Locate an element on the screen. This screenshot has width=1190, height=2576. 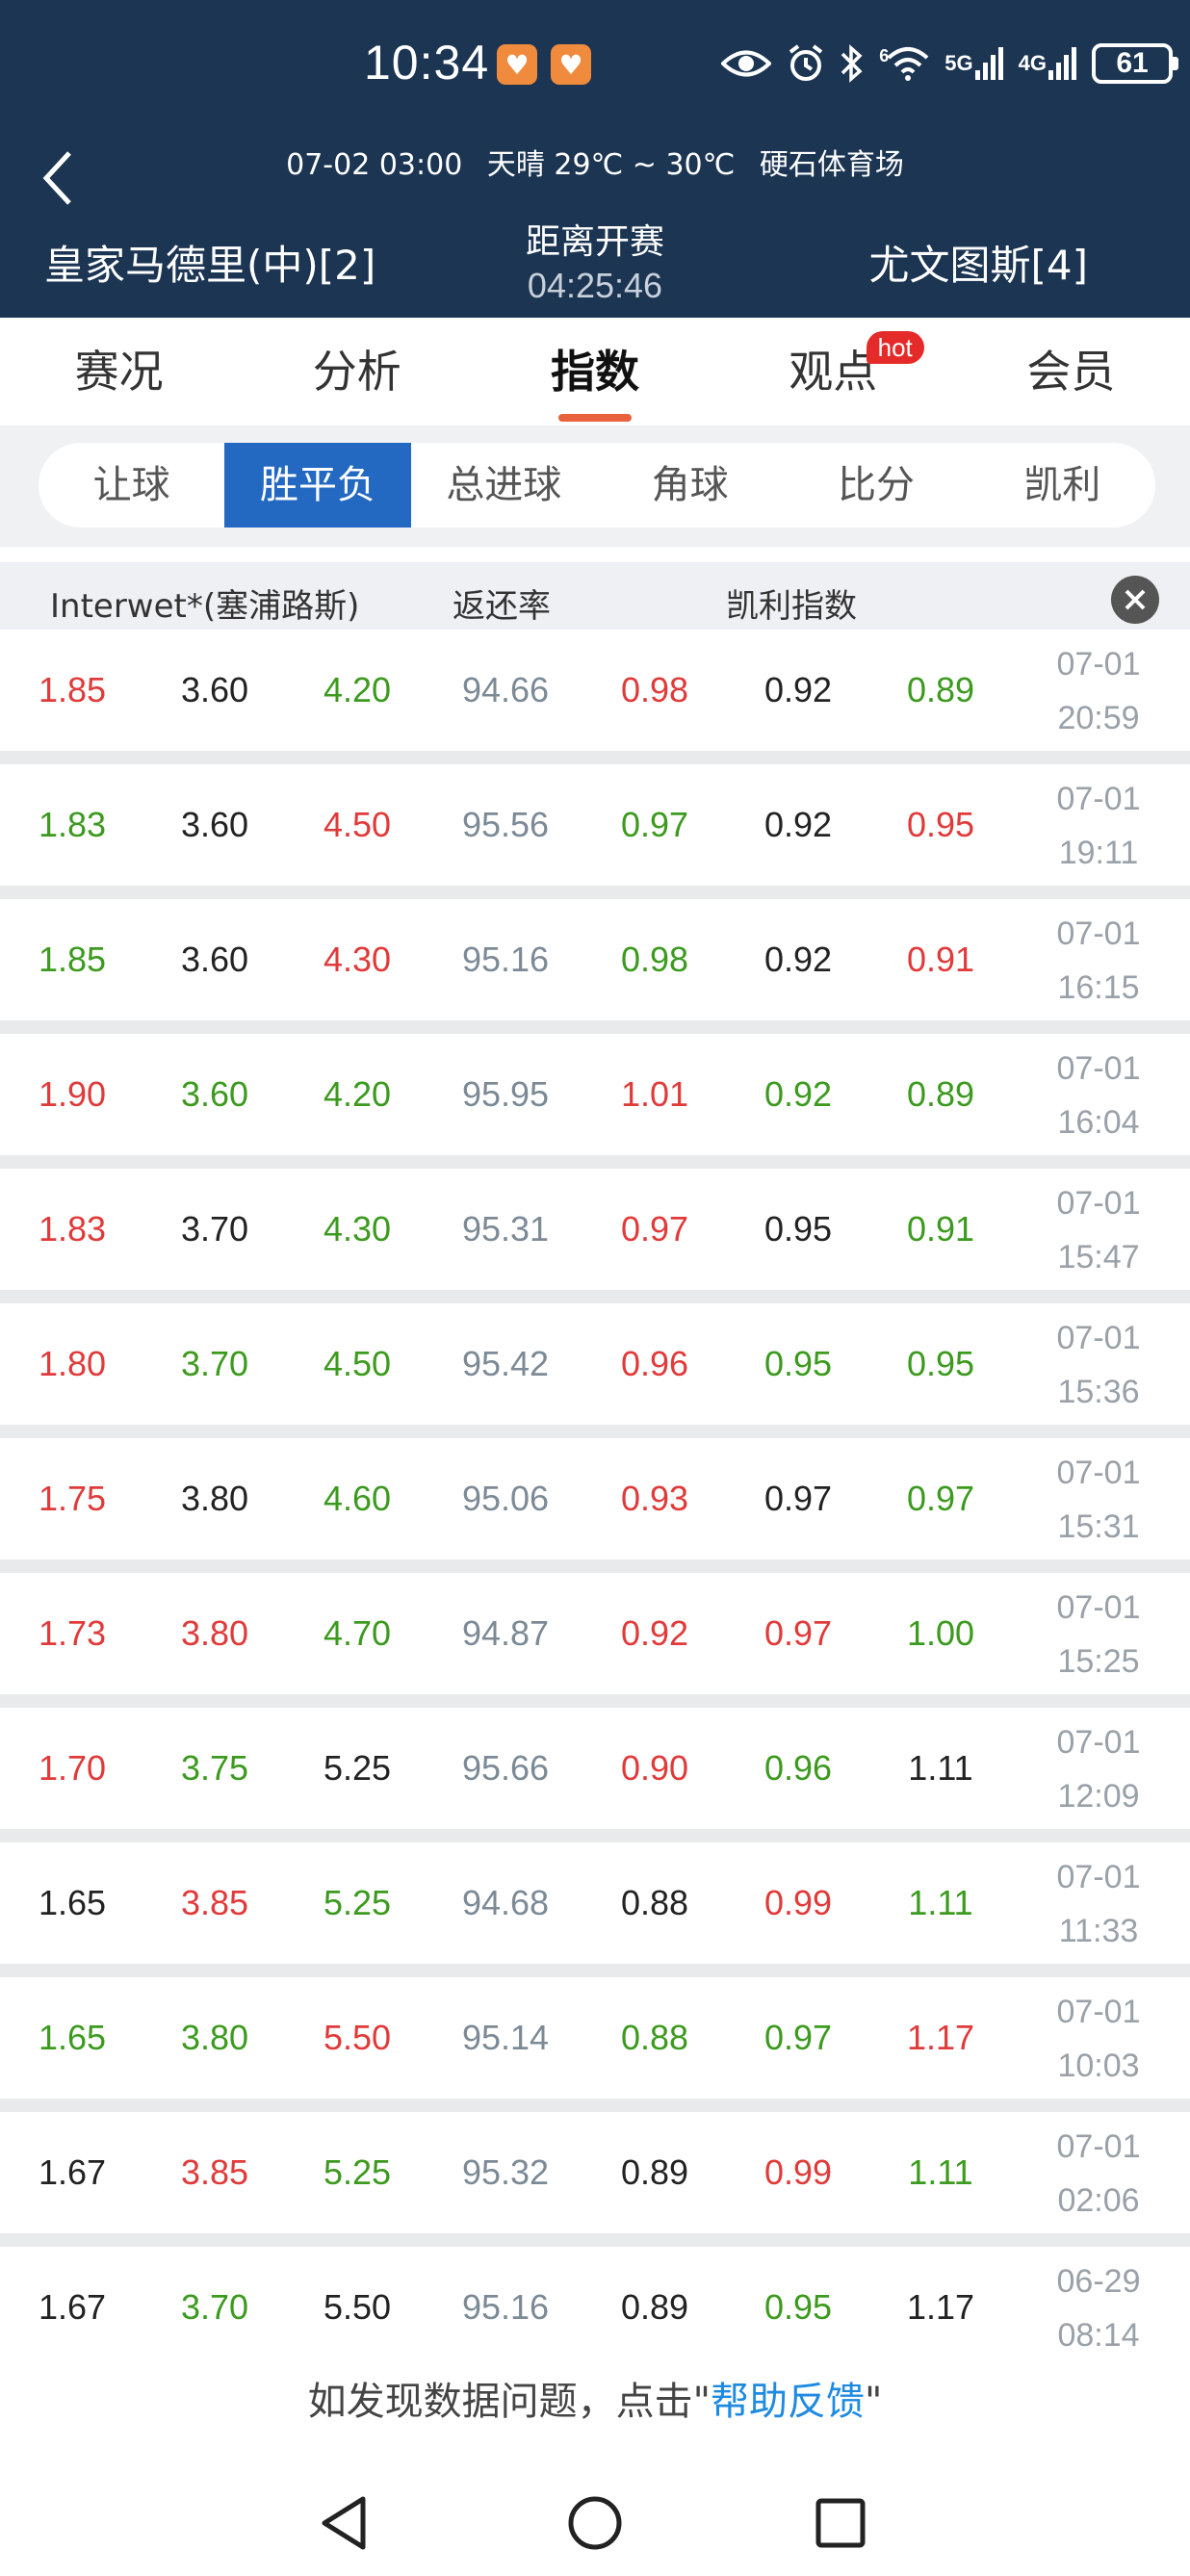
update-time: 12:09 is located at coordinates (1099, 1796).